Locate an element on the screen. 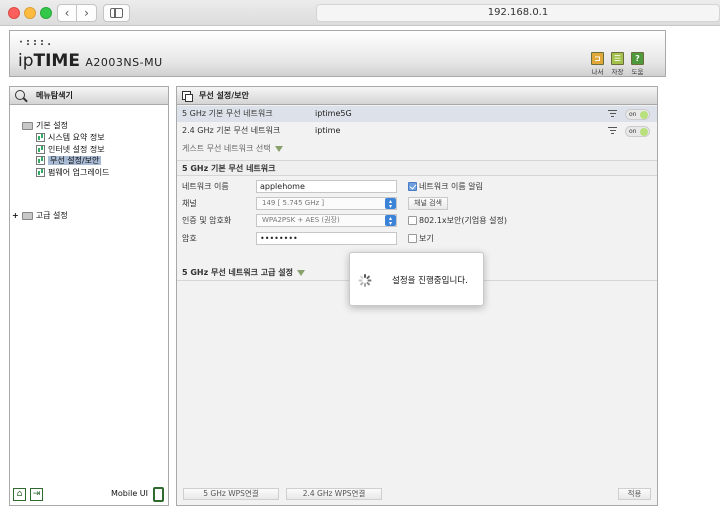  password-row: 암호 •••••••• 보기 is located at coordinates (308, 238).